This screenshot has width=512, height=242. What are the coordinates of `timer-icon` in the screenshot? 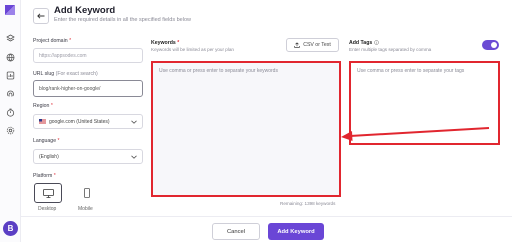 It's located at (10, 112).